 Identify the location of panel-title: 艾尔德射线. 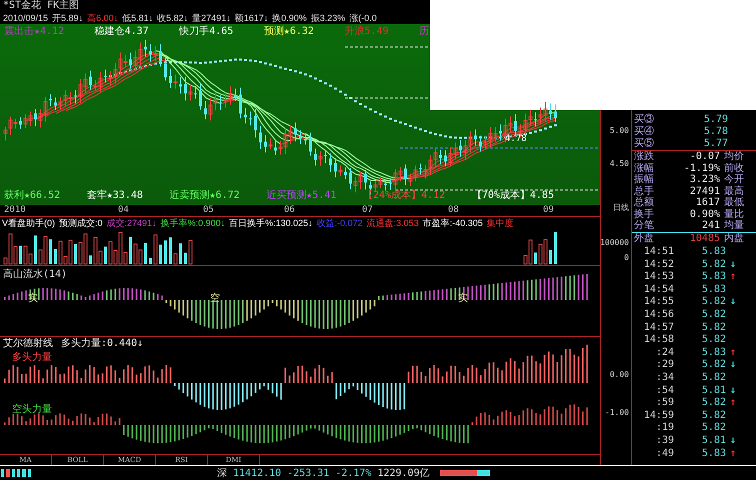
(28, 343).